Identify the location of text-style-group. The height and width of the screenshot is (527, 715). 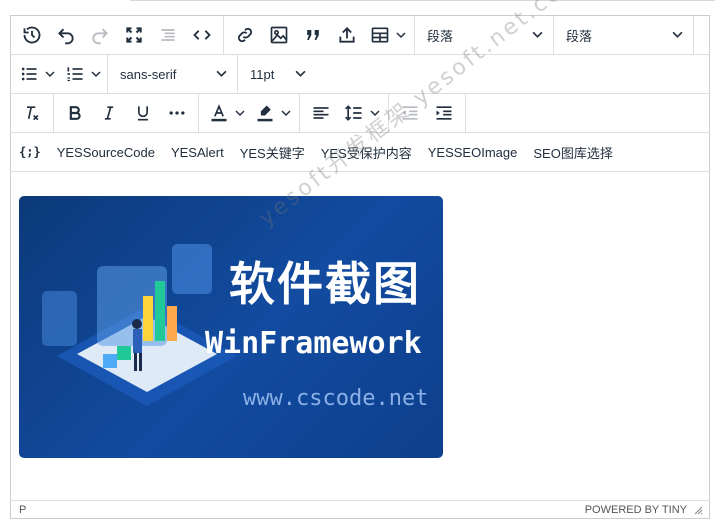
(126, 113).